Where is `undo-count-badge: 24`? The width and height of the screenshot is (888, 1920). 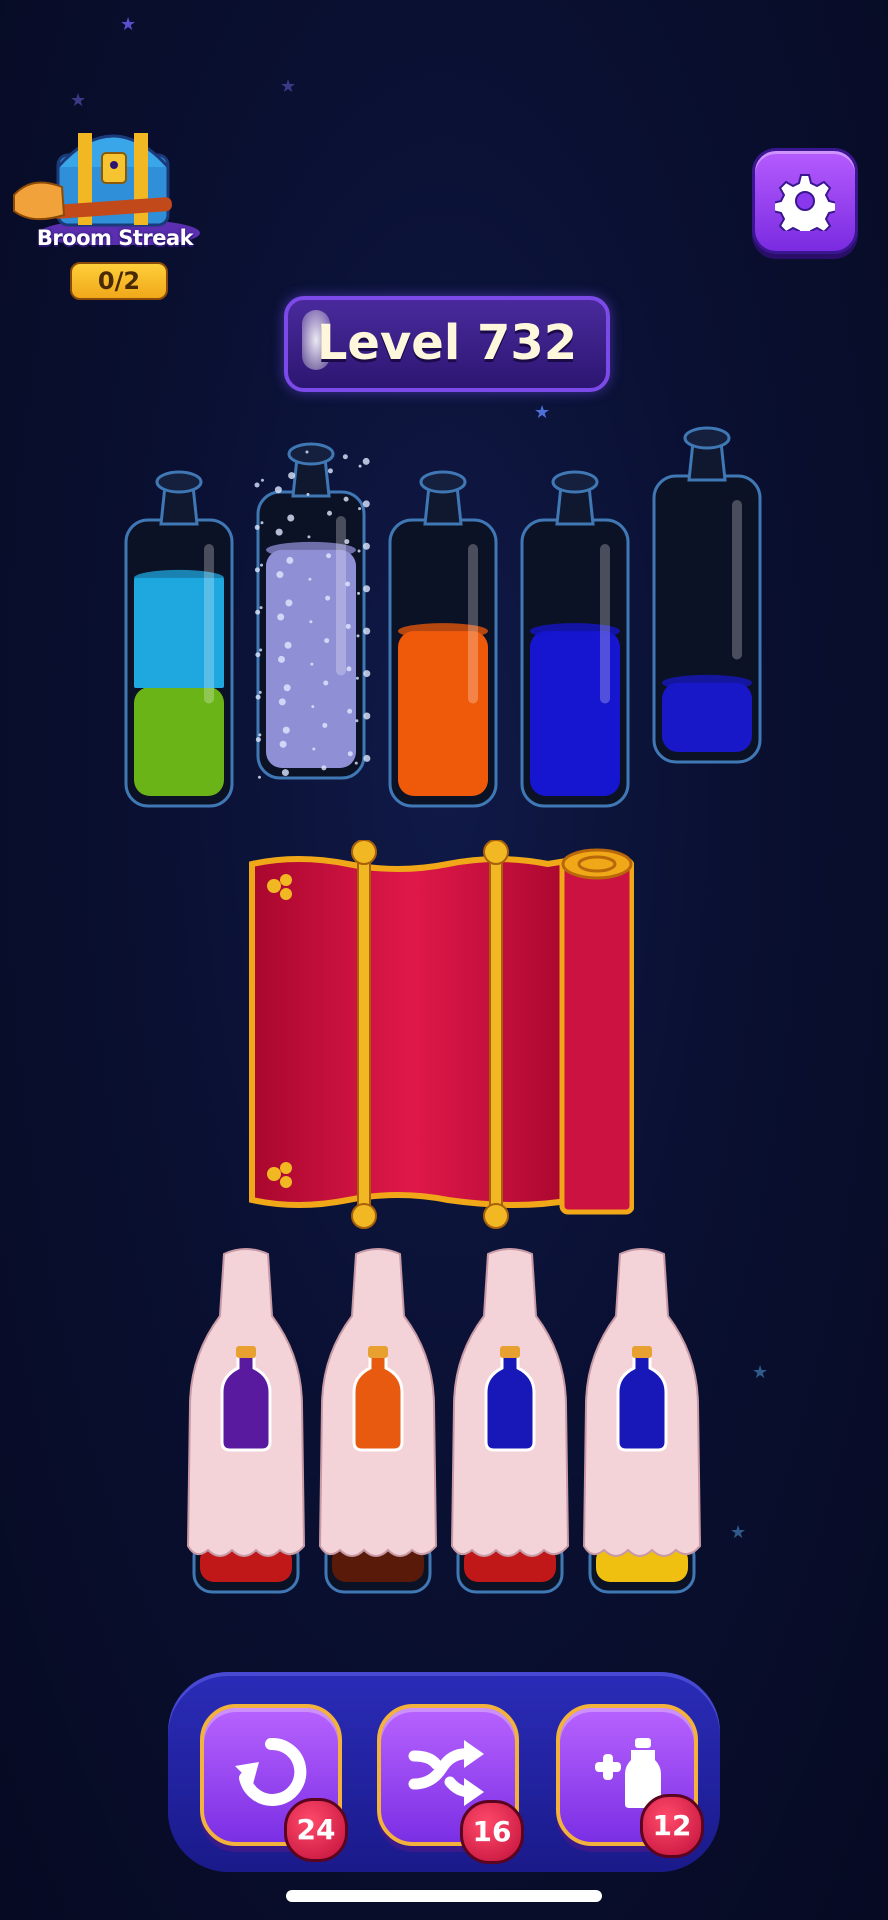
undo-count-badge: 24 is located at coordinates (316, 1830).